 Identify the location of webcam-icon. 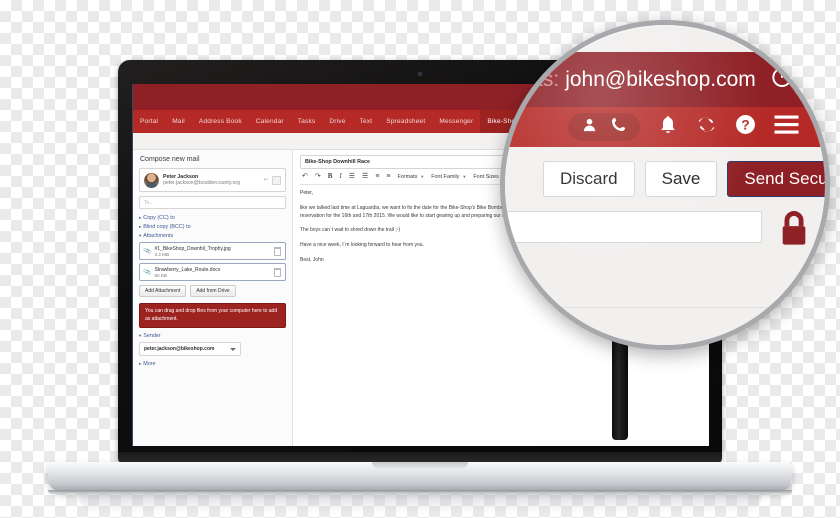
(420, 74).